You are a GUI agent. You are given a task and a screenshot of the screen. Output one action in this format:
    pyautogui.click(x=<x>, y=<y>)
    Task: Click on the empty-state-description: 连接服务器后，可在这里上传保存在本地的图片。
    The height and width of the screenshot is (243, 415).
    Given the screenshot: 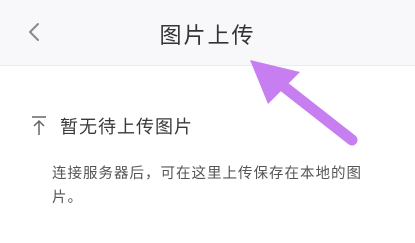 What is the action you would take?
    pyautogui.click(x=207, y=186)
    